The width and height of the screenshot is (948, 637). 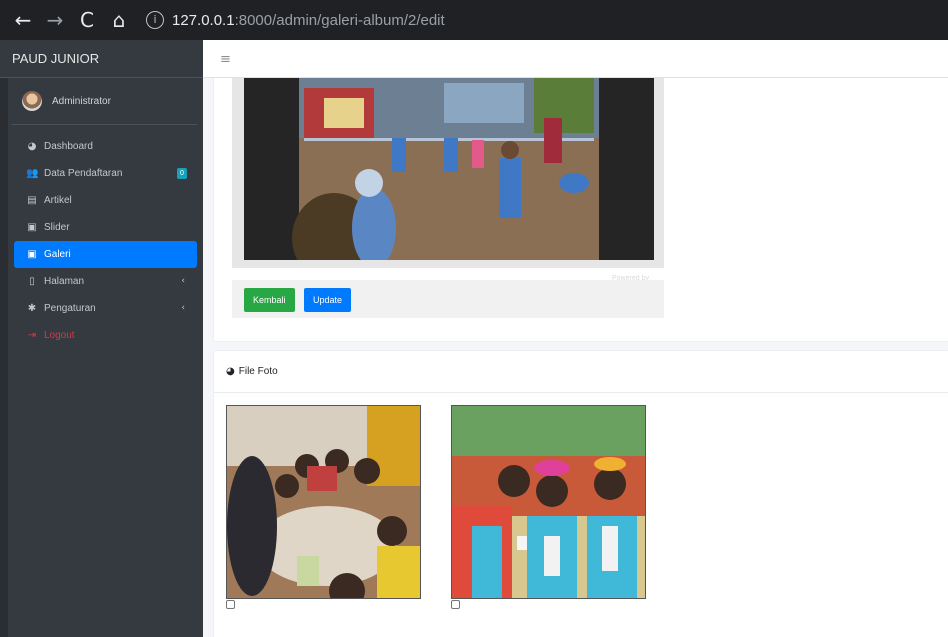 What do you see at coordinates (57, 227) in the screenshot?
I see `sidebar-item-label: Slider` at bounding box center [57, 227].